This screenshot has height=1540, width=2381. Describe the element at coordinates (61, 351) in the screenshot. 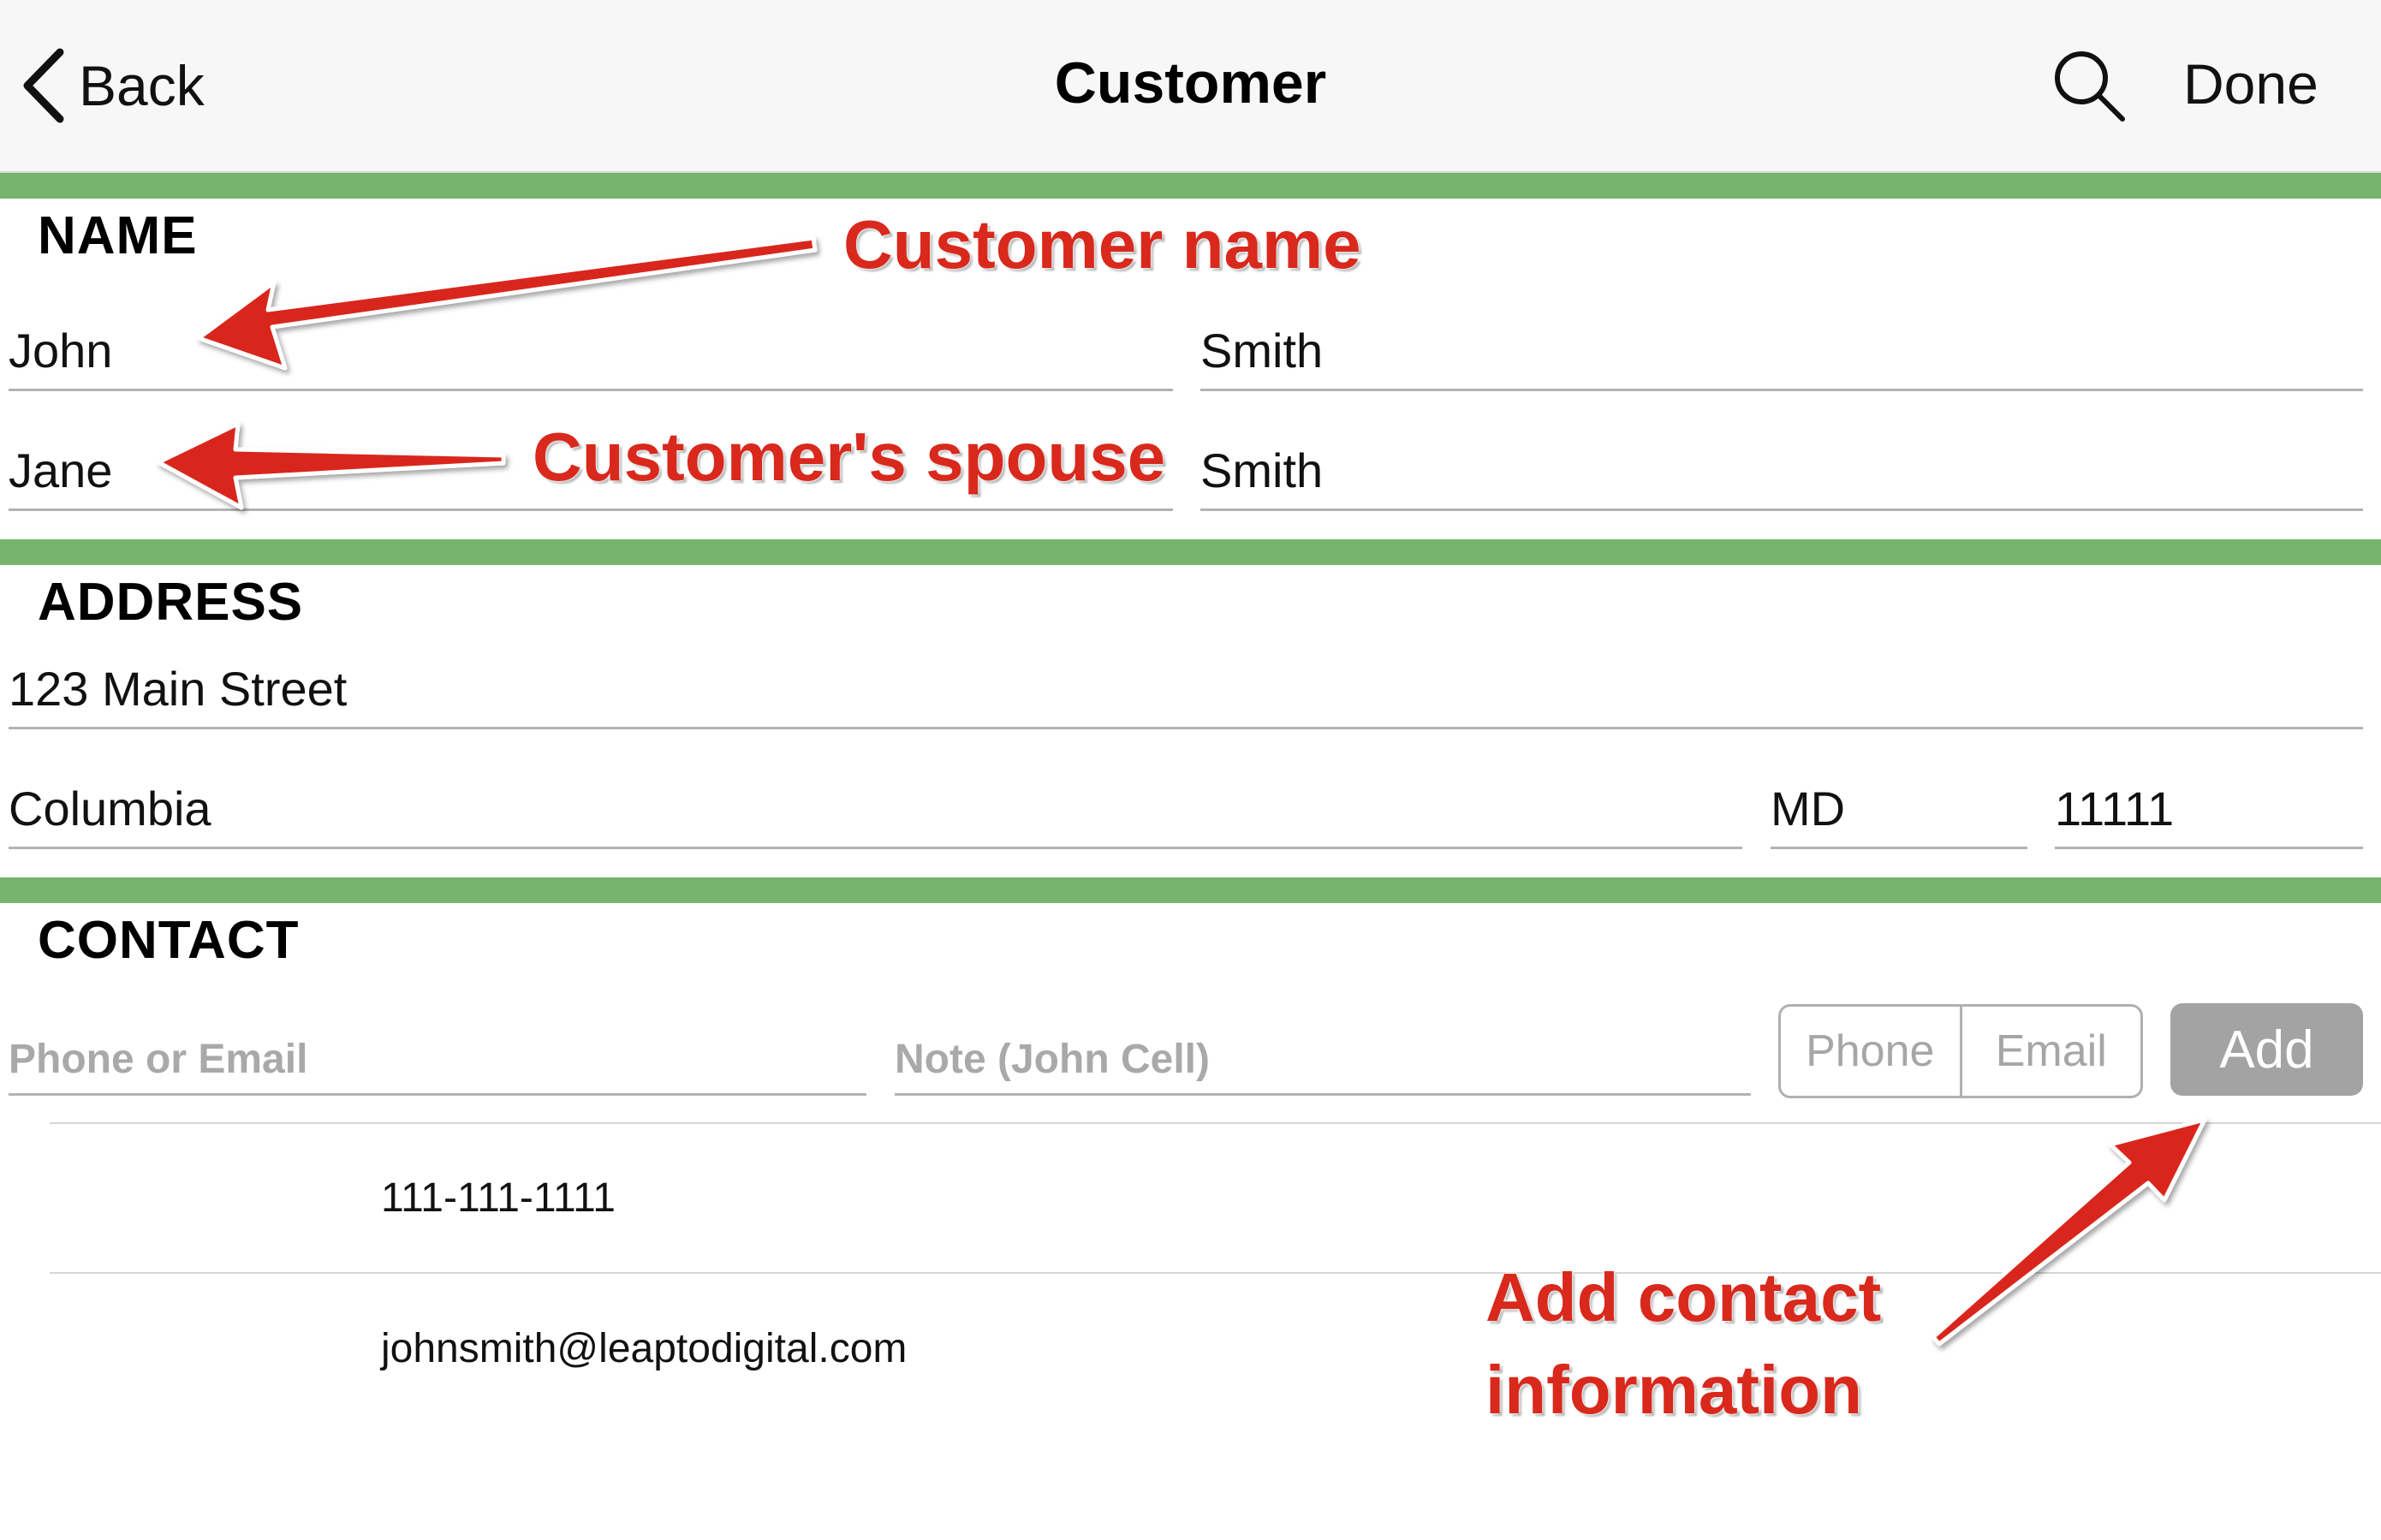

I see `first-name-value: John` at that location.